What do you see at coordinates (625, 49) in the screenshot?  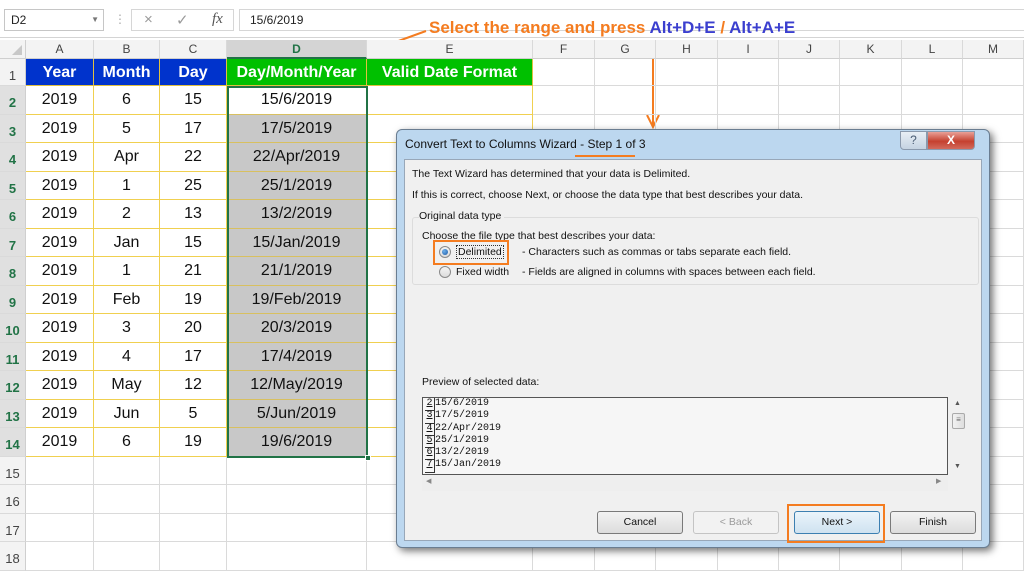 I see `column-header-g: G` at bounding box center [625, 49].